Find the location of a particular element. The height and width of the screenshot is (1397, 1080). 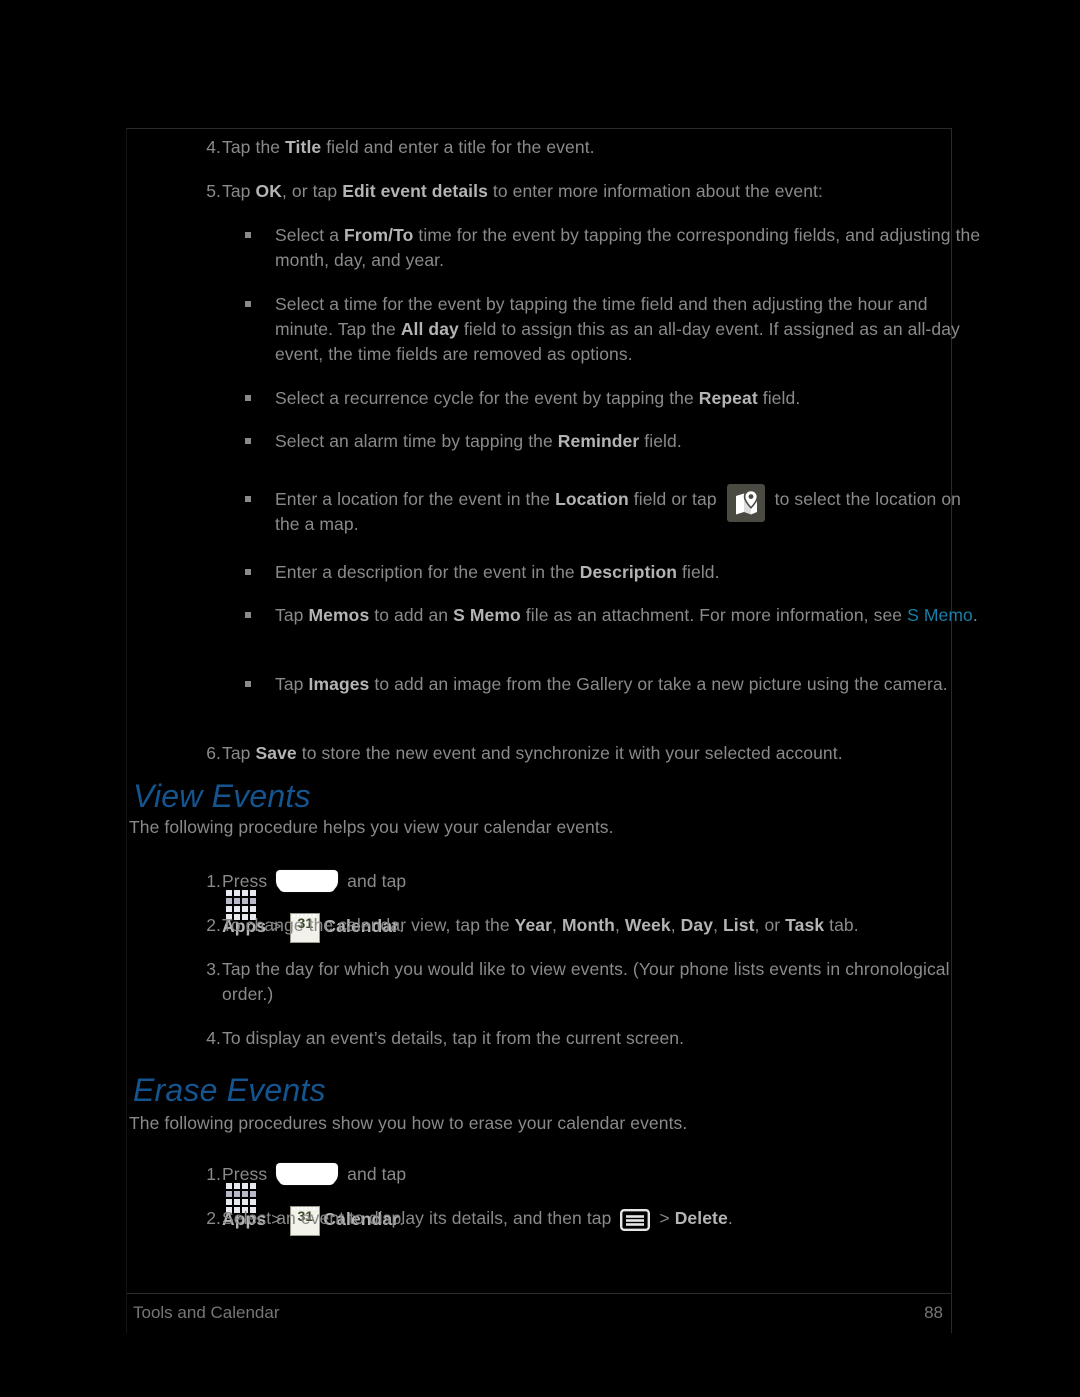

footer-section-label: Tools and Calendar is located at coordinates (206, 1312).